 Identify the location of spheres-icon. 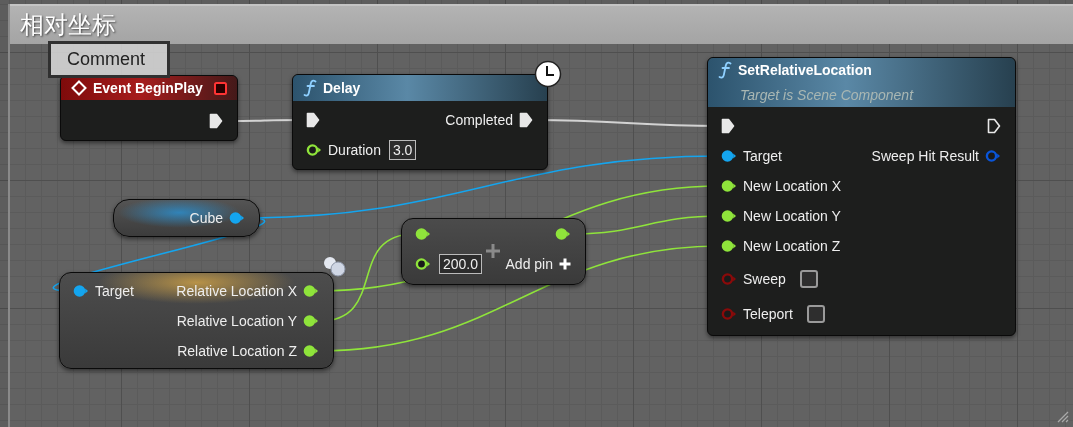
(335, 267).